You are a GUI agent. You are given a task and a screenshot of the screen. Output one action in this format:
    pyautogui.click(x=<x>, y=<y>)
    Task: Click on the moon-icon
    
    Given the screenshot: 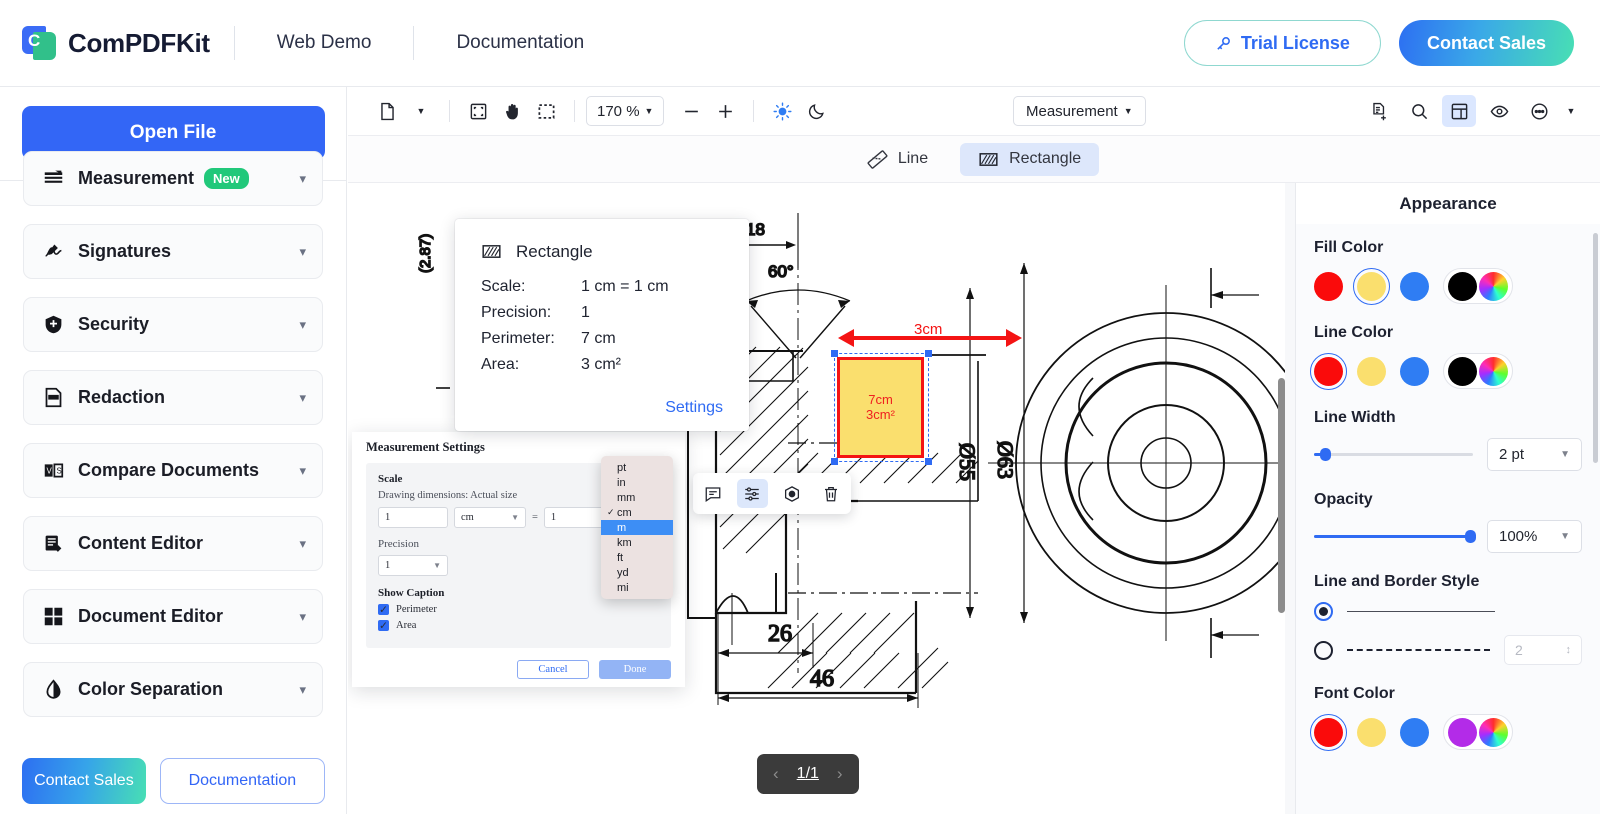 What is the action you would take?
    pyautogui.click(x=816, y=111)
    